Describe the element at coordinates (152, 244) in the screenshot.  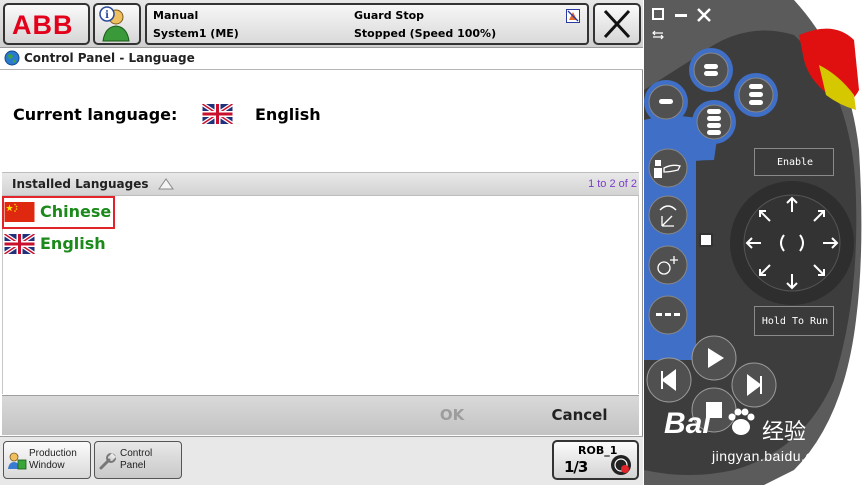
I see `list-item-english: English` at that location.